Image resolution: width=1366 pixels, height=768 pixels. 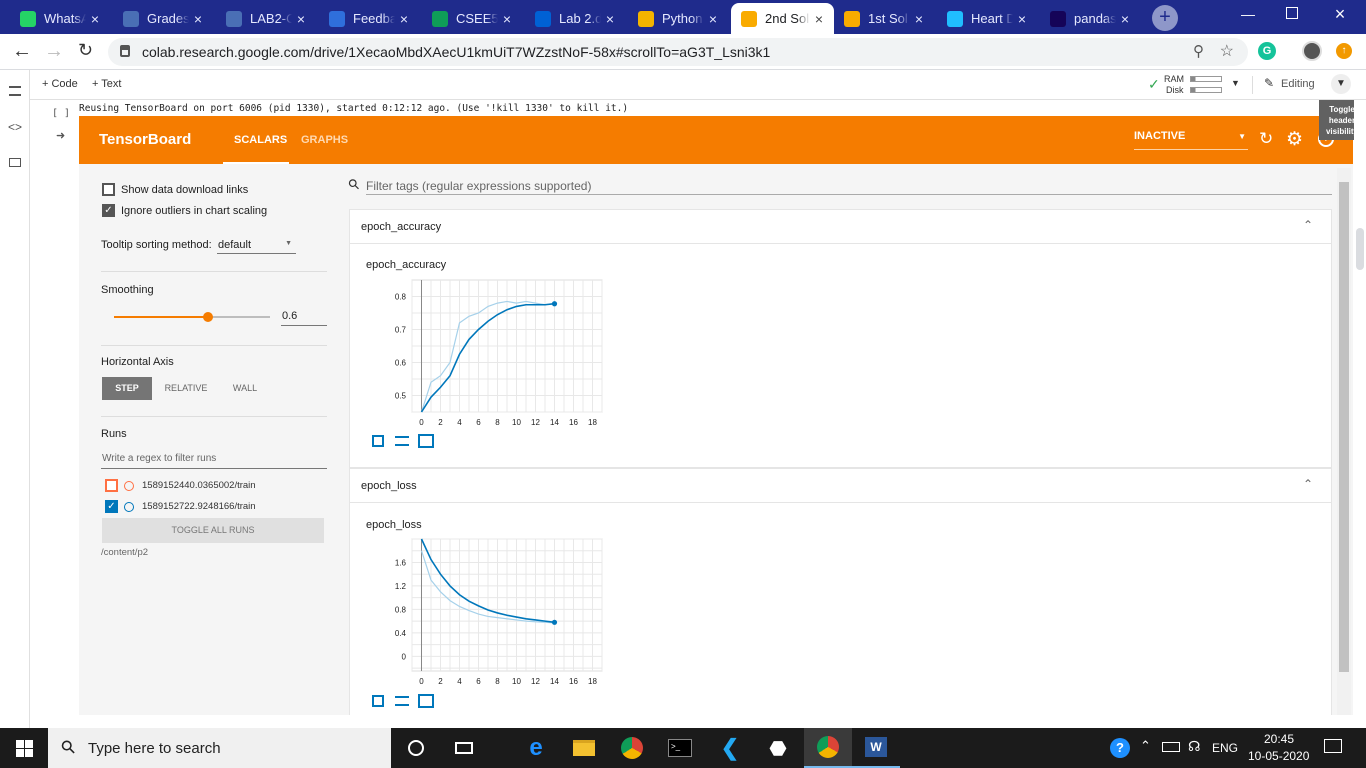 What do you see at coordinates (266, 18) in the screenshot?
I see `browser-tab: LAB2-C ×` at bounding box center [266, 18].